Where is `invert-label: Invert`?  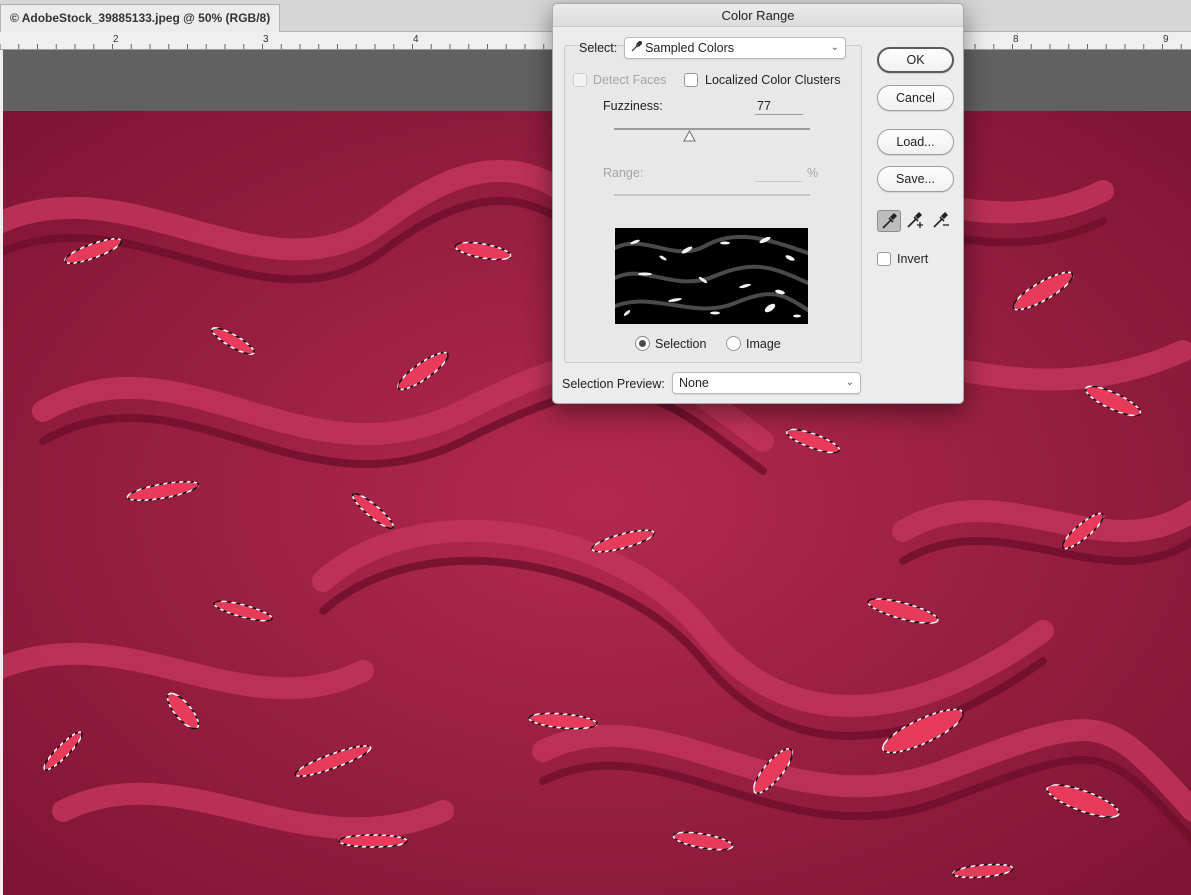
invert-label: Invert is located at coordinates (913, 259).